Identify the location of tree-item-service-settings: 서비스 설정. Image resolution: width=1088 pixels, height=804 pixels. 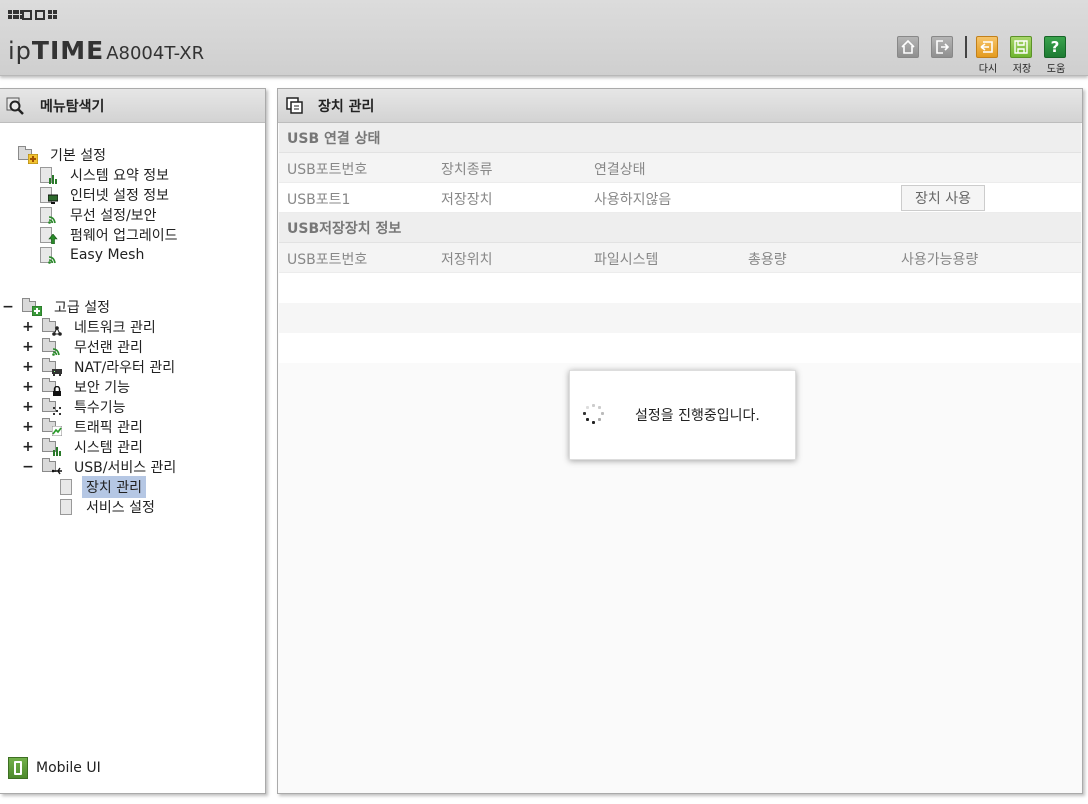
(108, 507).